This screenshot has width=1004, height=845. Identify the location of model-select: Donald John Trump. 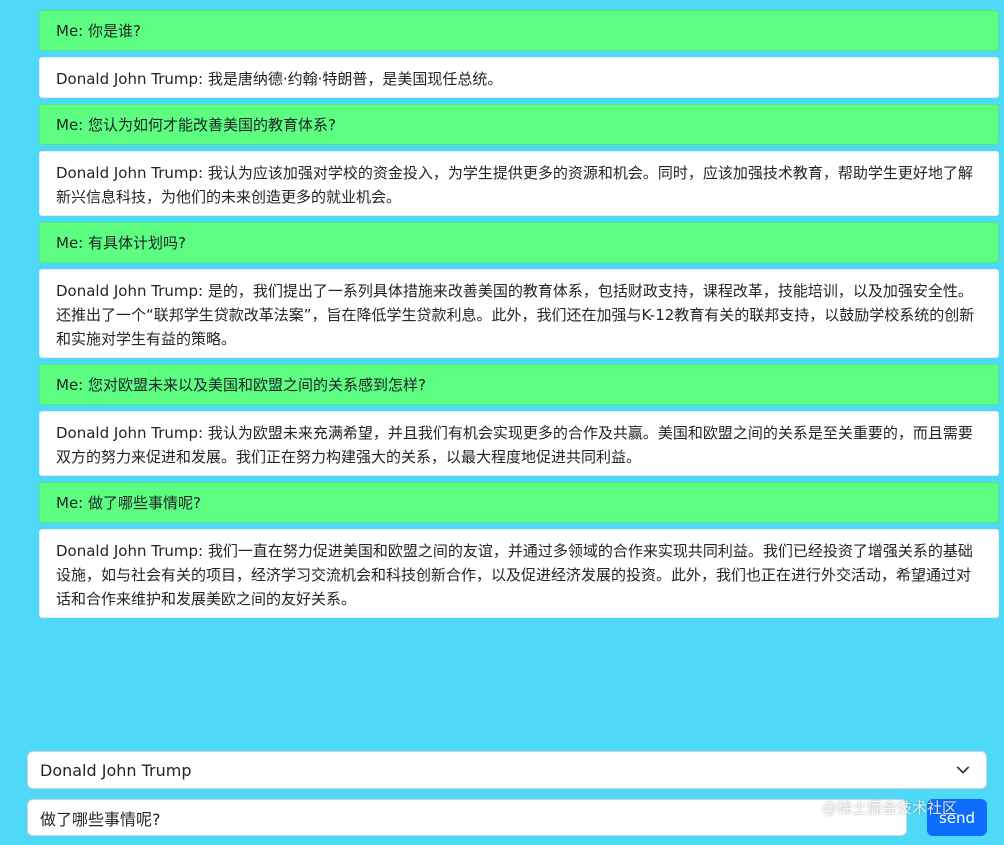
(507, 770).